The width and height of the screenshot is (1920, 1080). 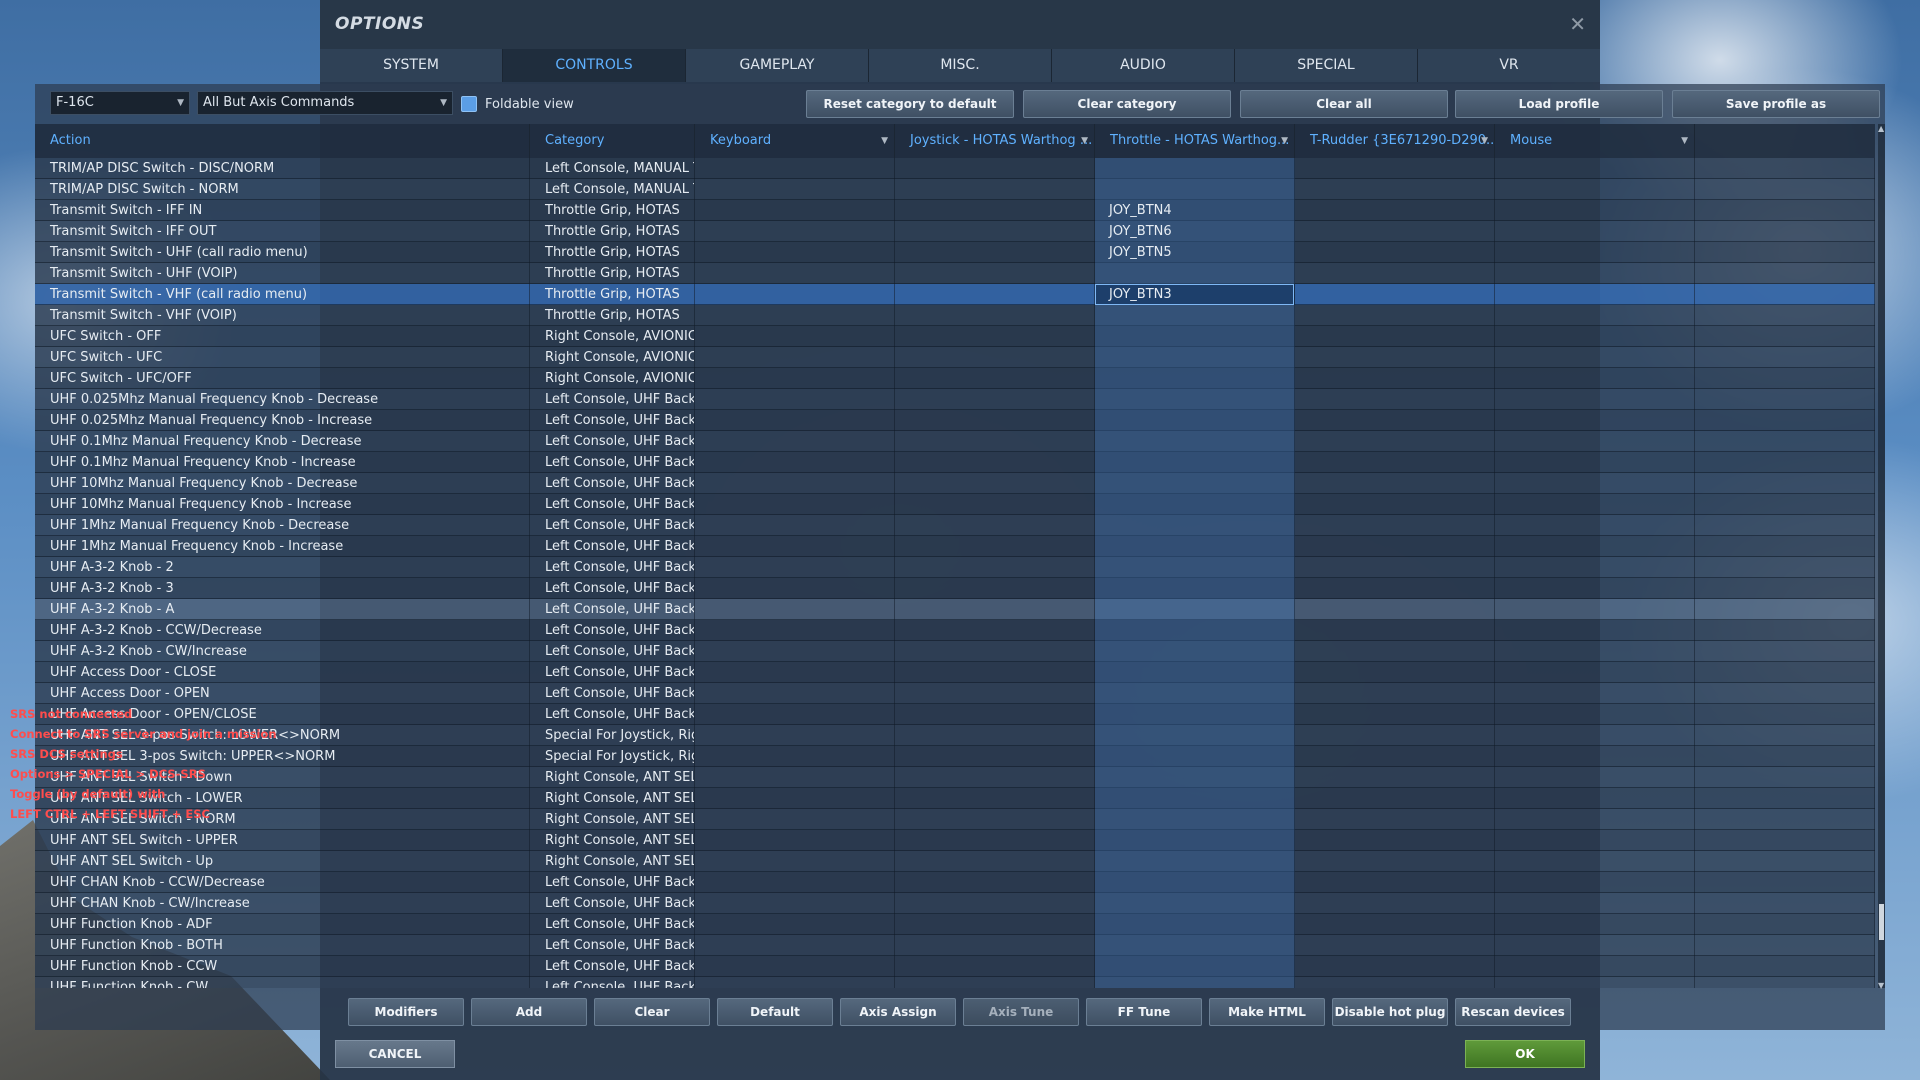 I want to click on tab-system: SYSTEM, so click(x=411, y=65).